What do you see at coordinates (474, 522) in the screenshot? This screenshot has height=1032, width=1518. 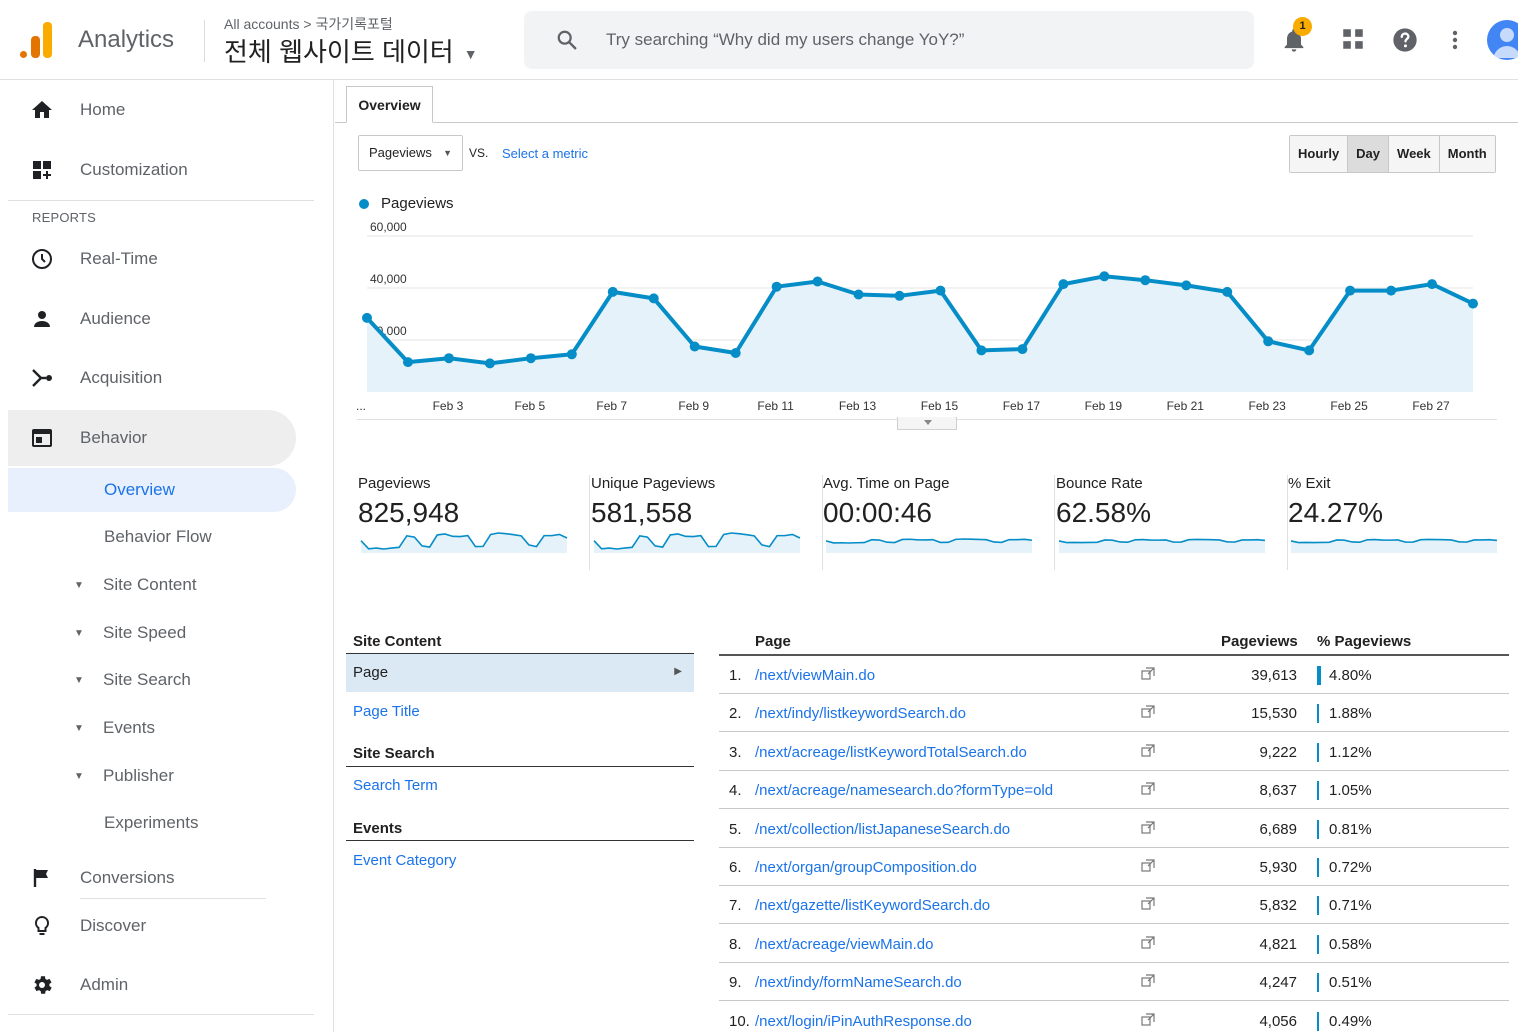 I see `scorecard-pageviews: Pageviews 825,948` at bounding box center [474, 522].